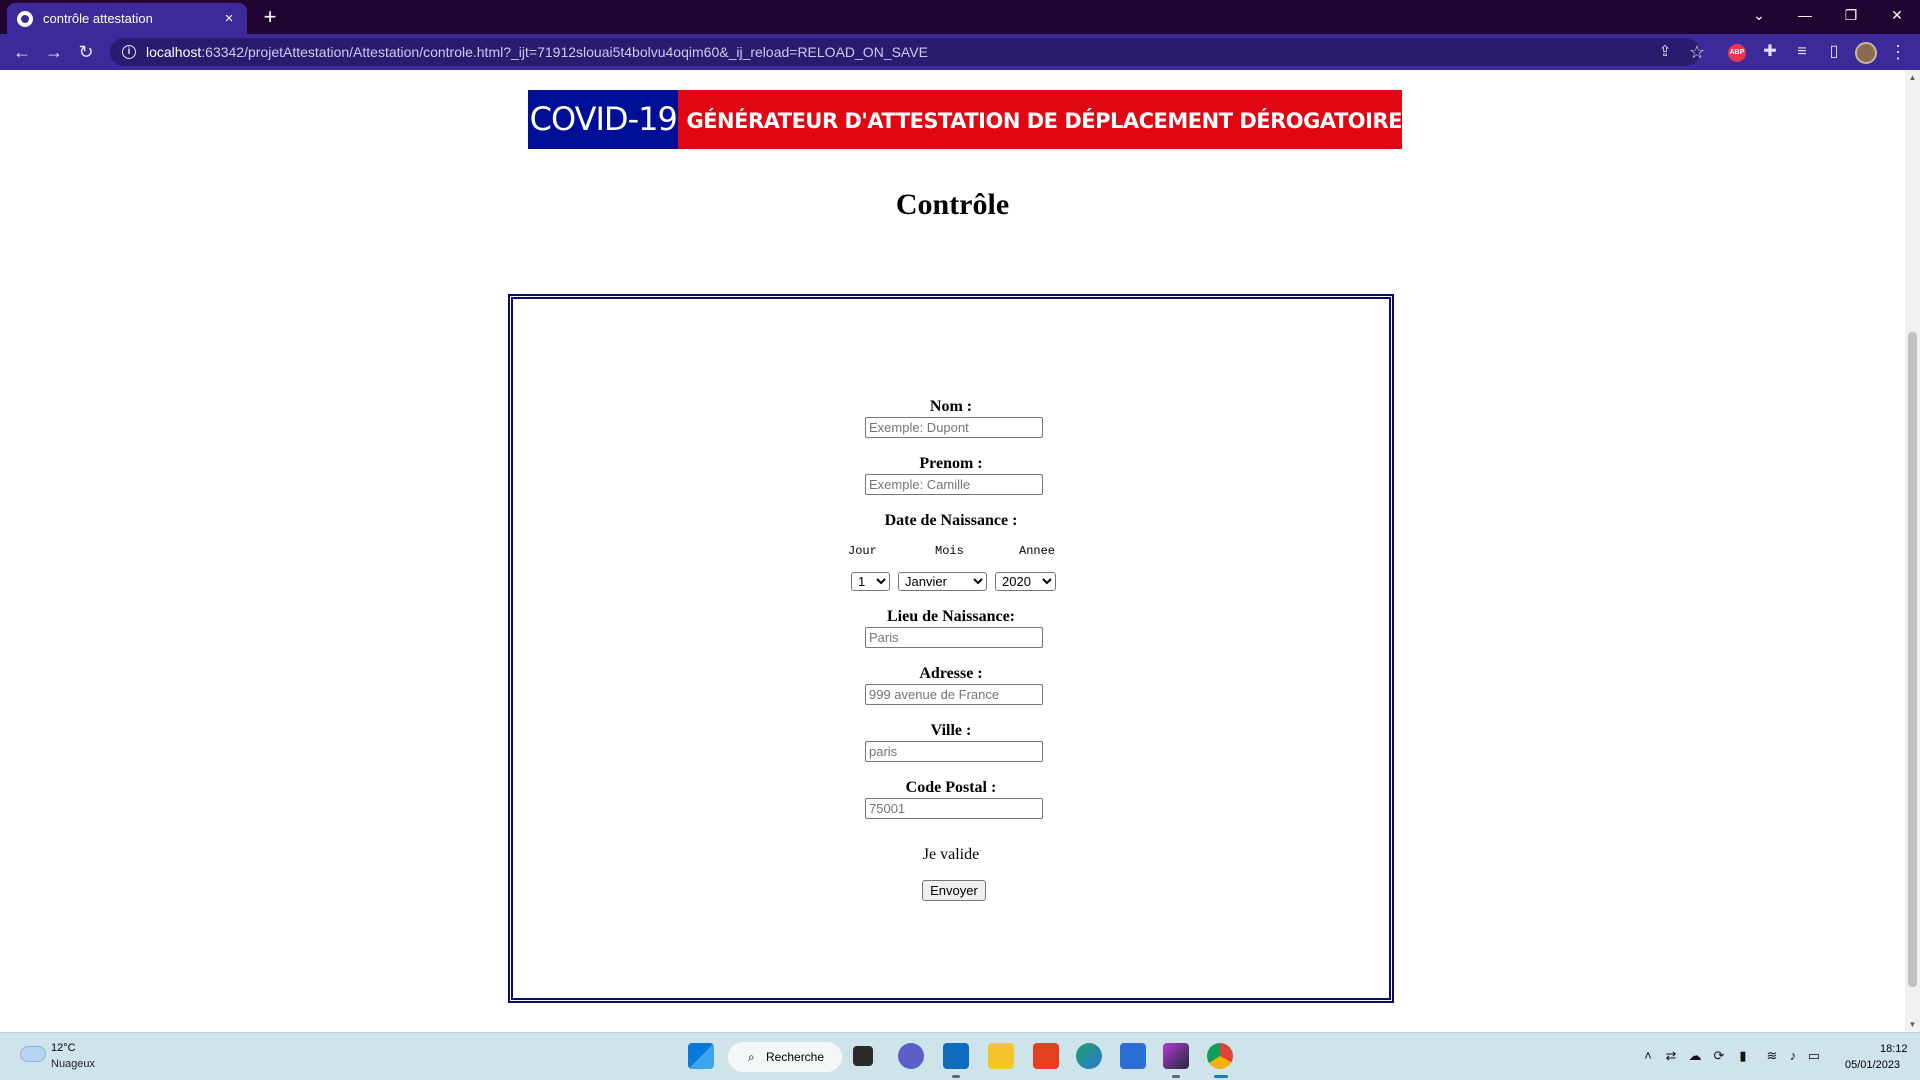 This screenshot has width=1920, height=1080. I want to click on chrome-active-indicator, so click(1221, 1076).